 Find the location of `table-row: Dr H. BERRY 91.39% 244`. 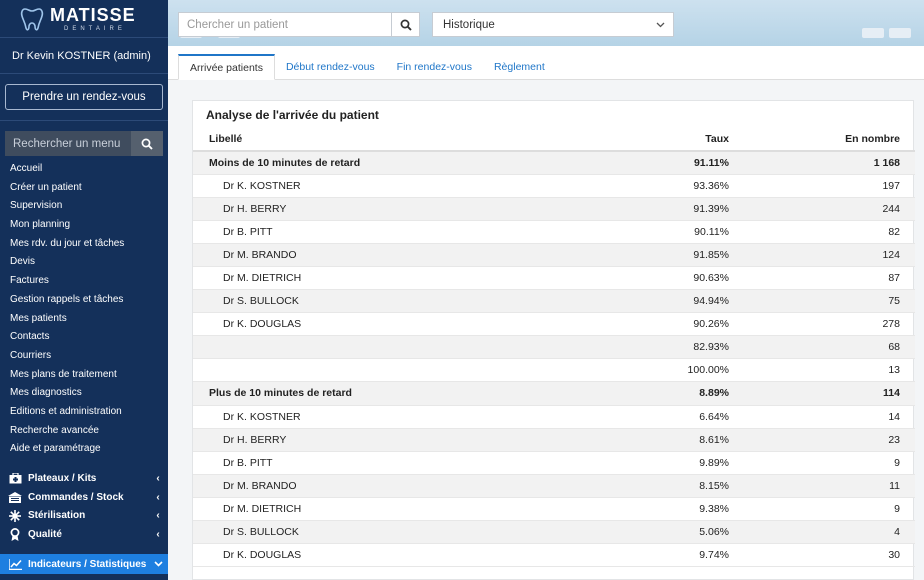

table-row: Dr H. BERRY 91.39% 244 is located at coordinates (554, 209).